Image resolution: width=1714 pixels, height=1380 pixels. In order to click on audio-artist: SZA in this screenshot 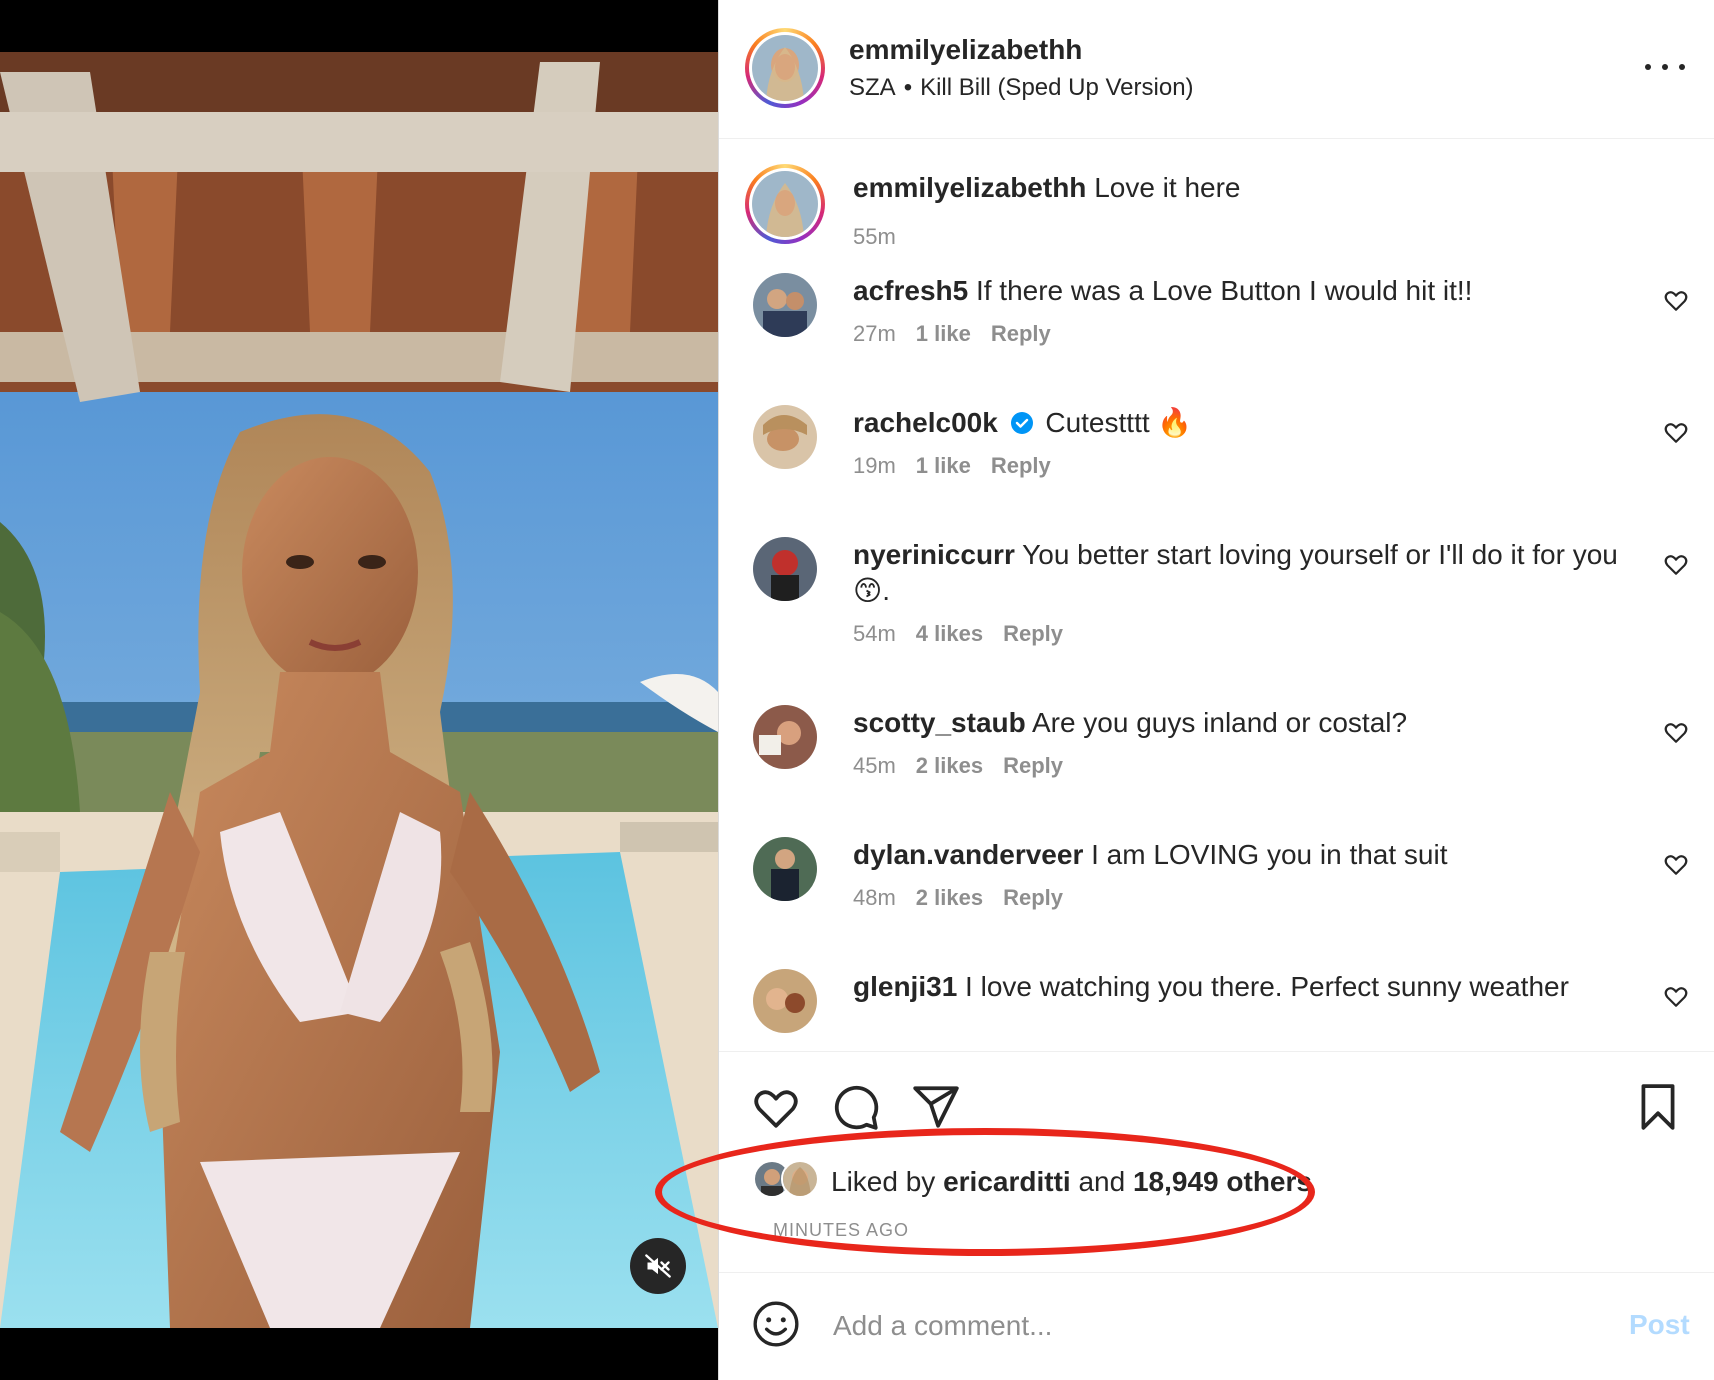, I will do `click(872, 87)`.